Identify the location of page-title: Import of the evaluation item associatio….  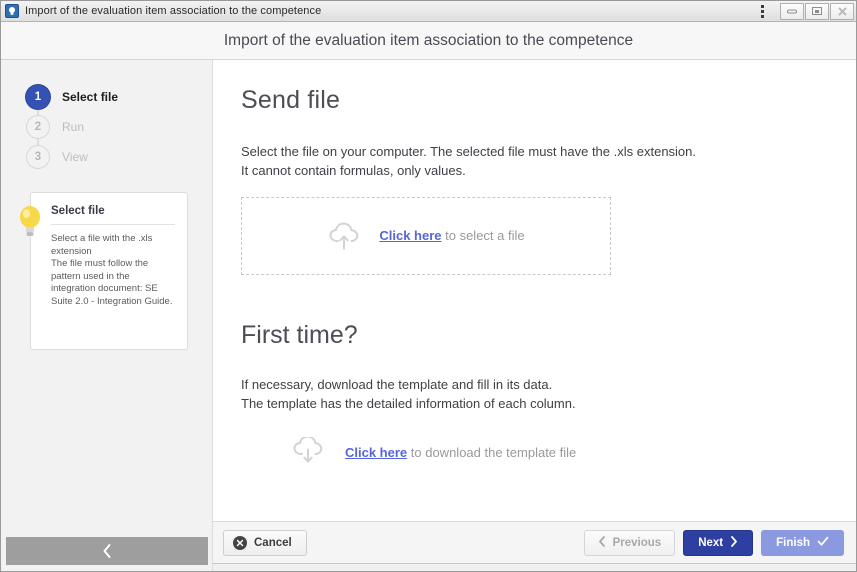
(428, 40).